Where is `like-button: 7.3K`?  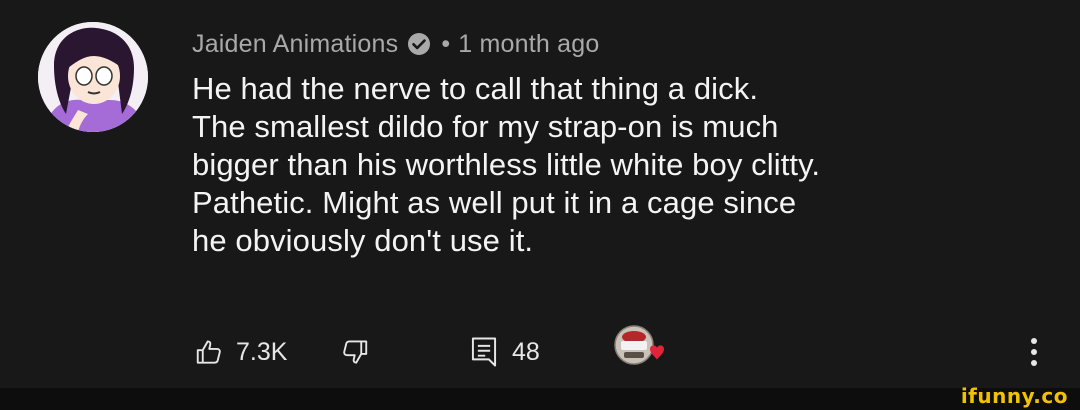 like-button: 7.3K is located at coordinates (240, 352).